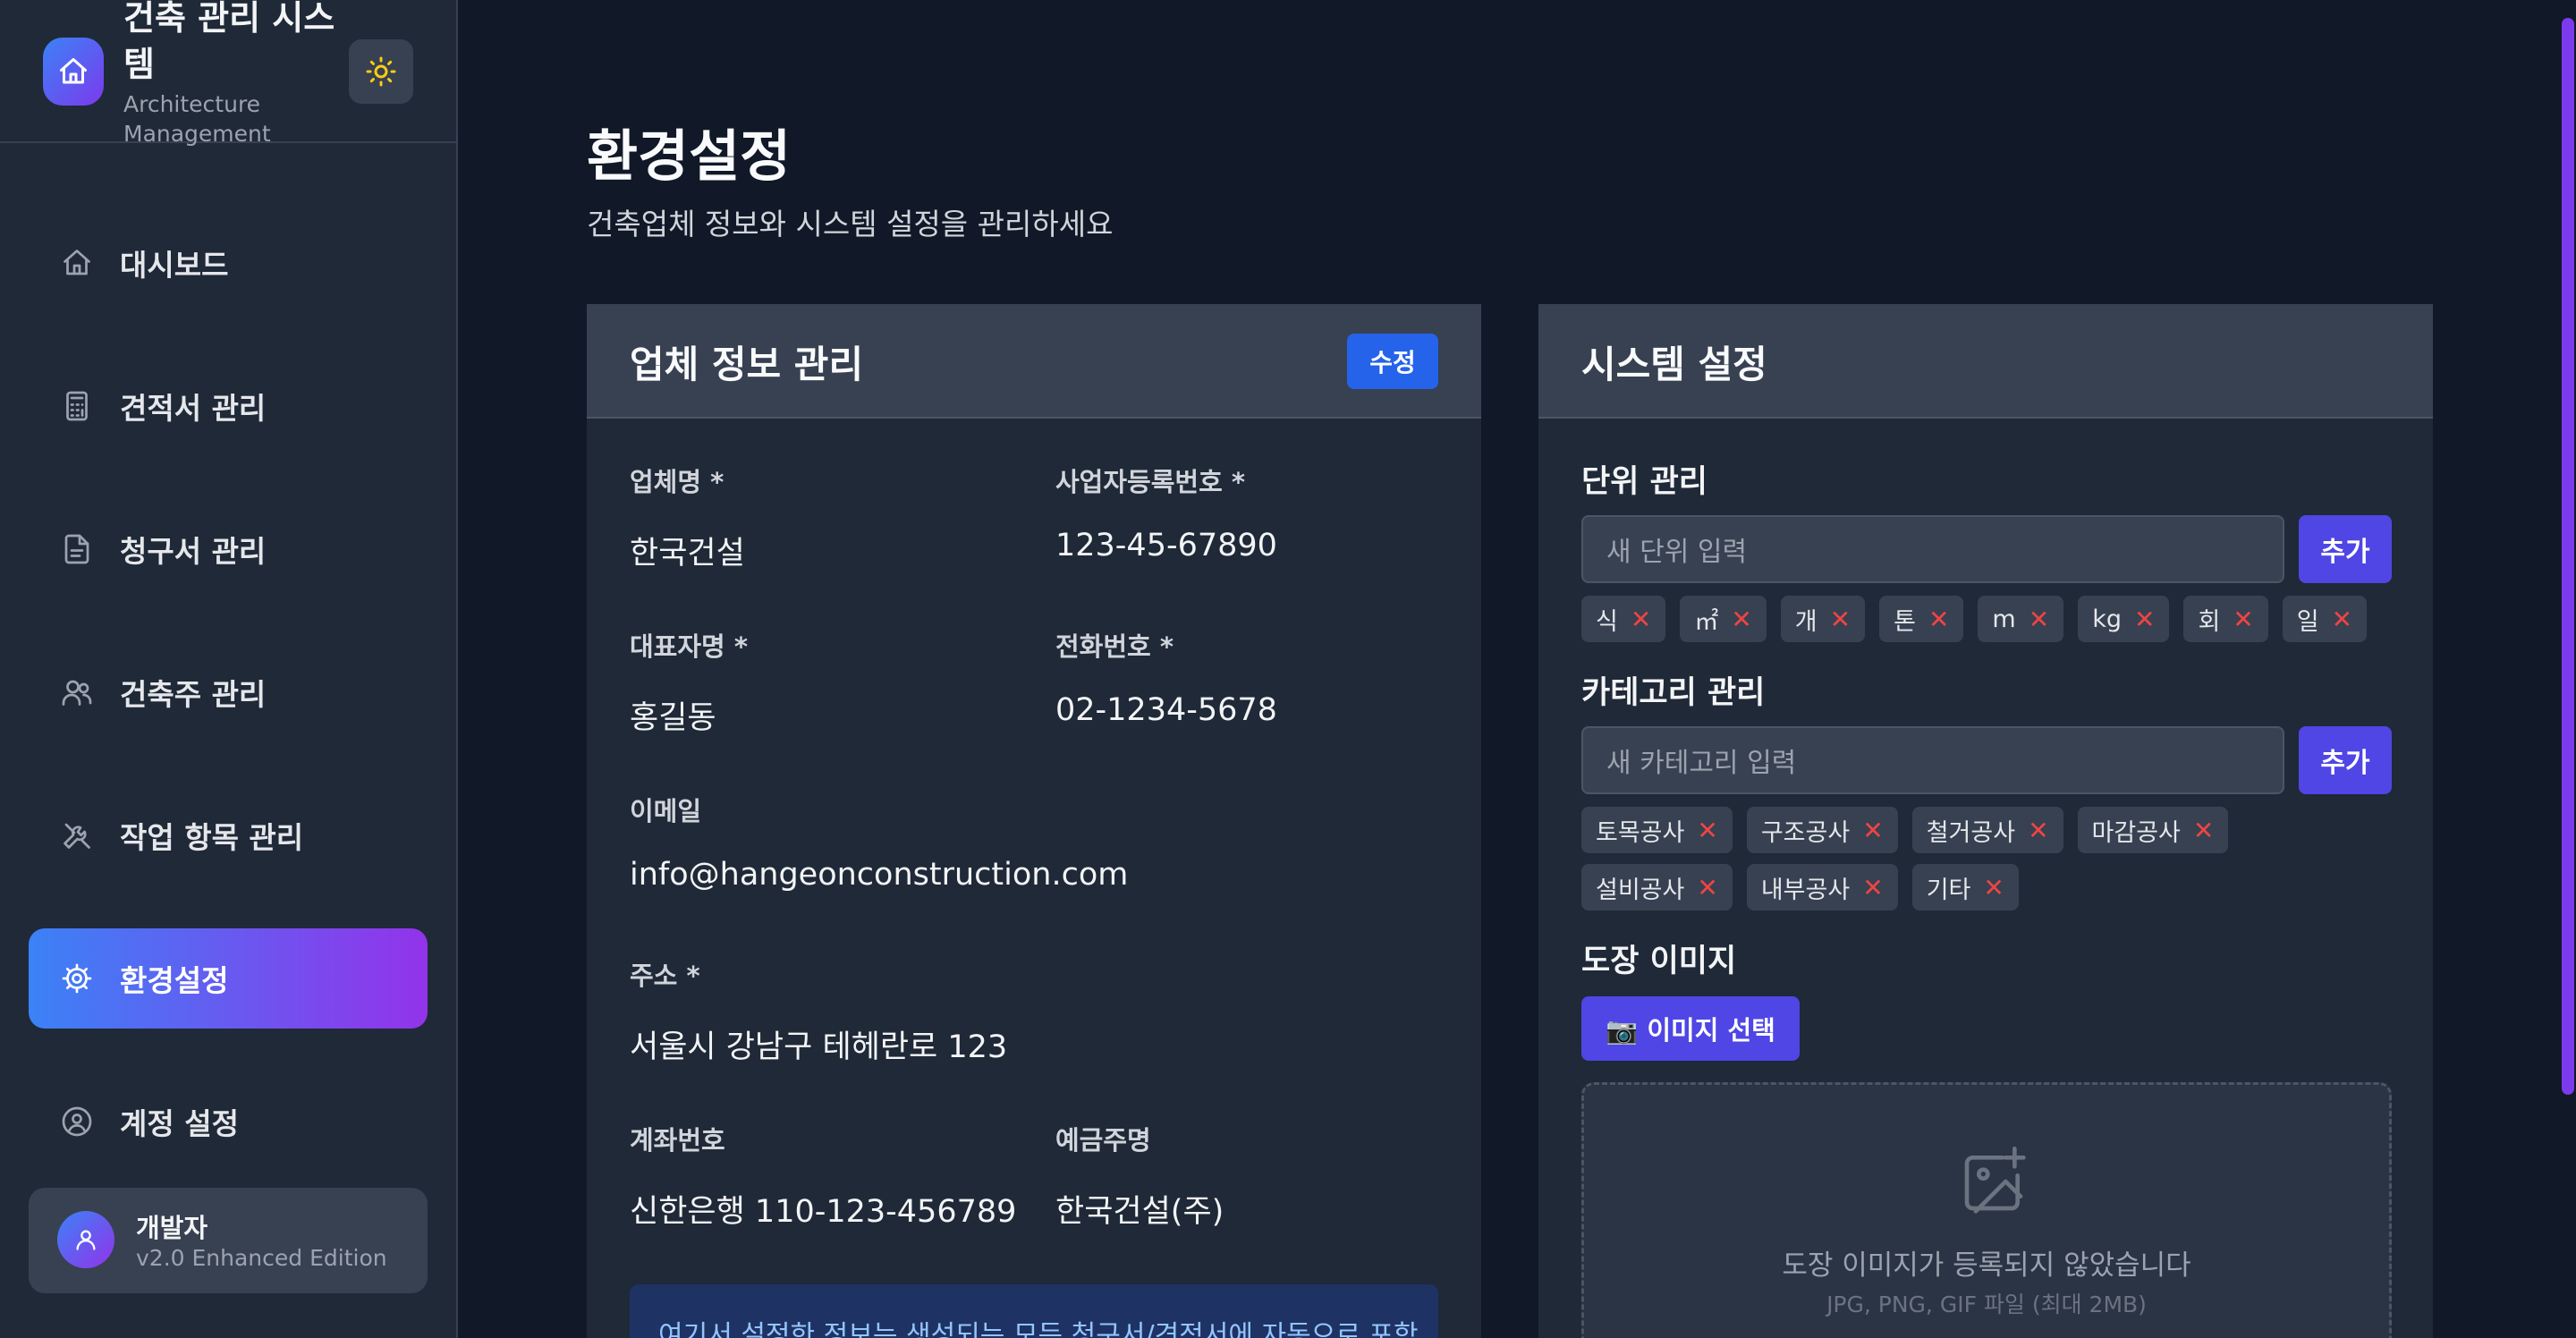  Describe the element at coordinates (193, 551) in the screenshot. I see `sidebar-item-label: 청구서 관리` at that location.